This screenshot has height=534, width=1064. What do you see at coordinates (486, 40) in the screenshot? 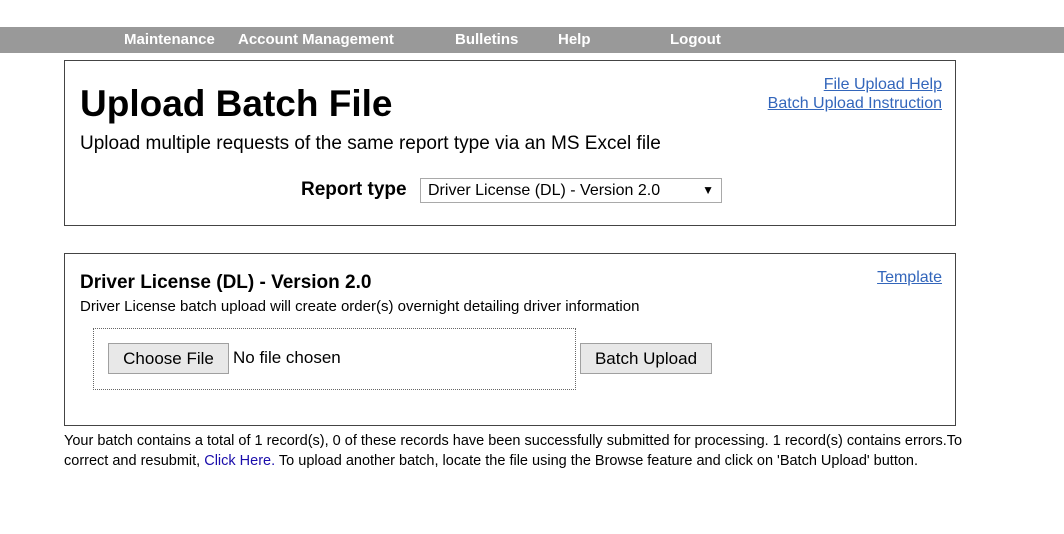
I see `nav-bulletins: Bulletins` at bounding box center [486, 40].